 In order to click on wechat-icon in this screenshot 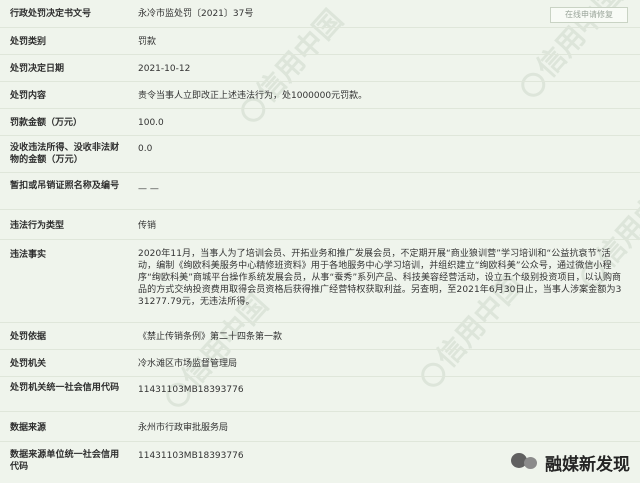, I will do `click(524, 462)`.